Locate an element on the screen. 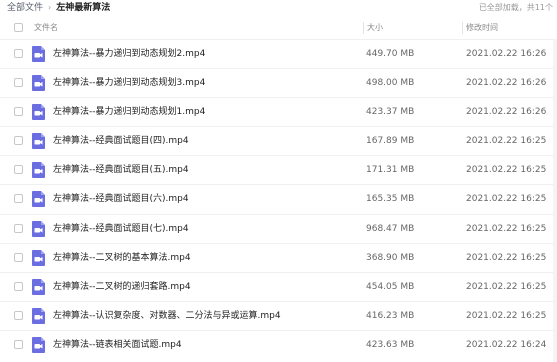  file-size: 368.90 MB is located at coordinates (390, 257).